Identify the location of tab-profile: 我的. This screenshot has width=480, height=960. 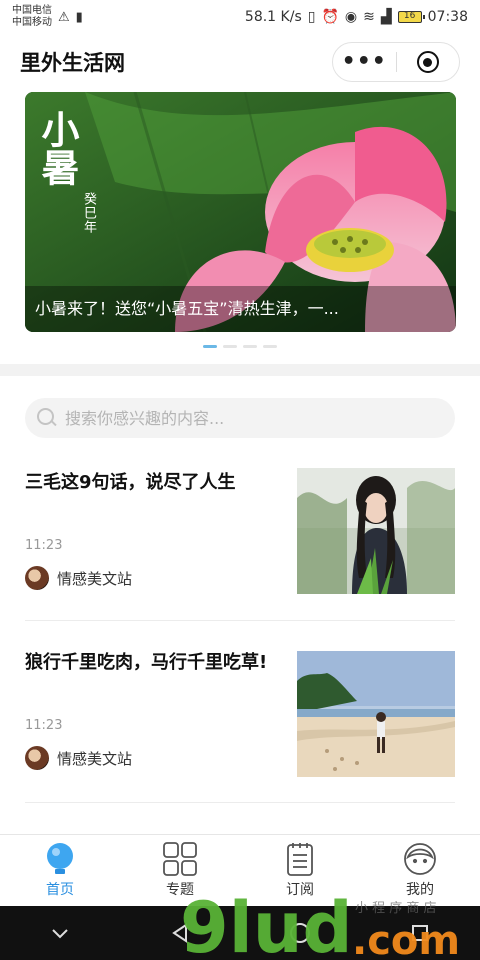
(420, 870).